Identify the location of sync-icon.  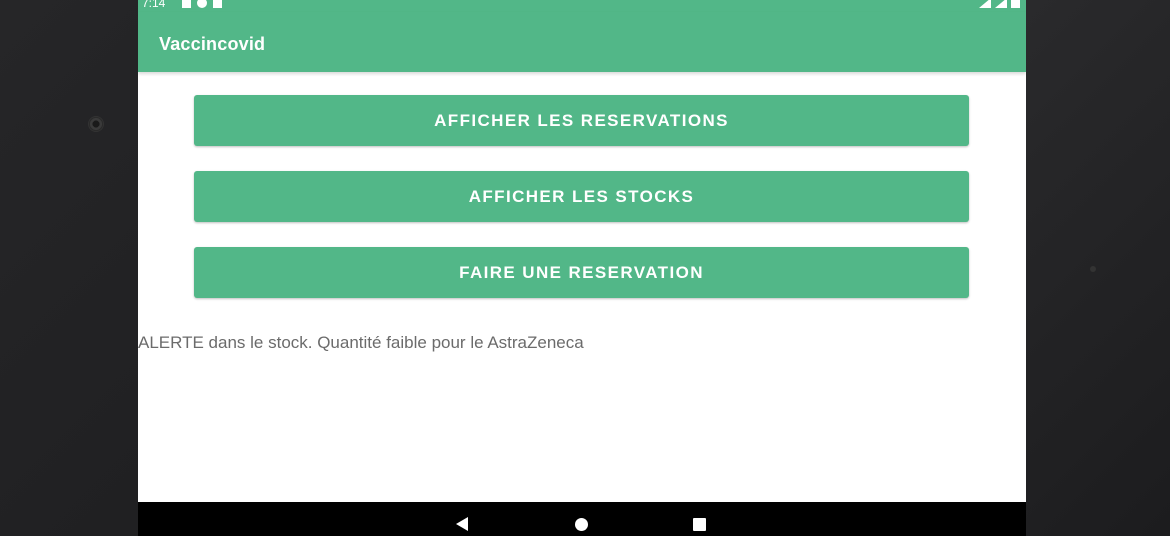
(202, 4).